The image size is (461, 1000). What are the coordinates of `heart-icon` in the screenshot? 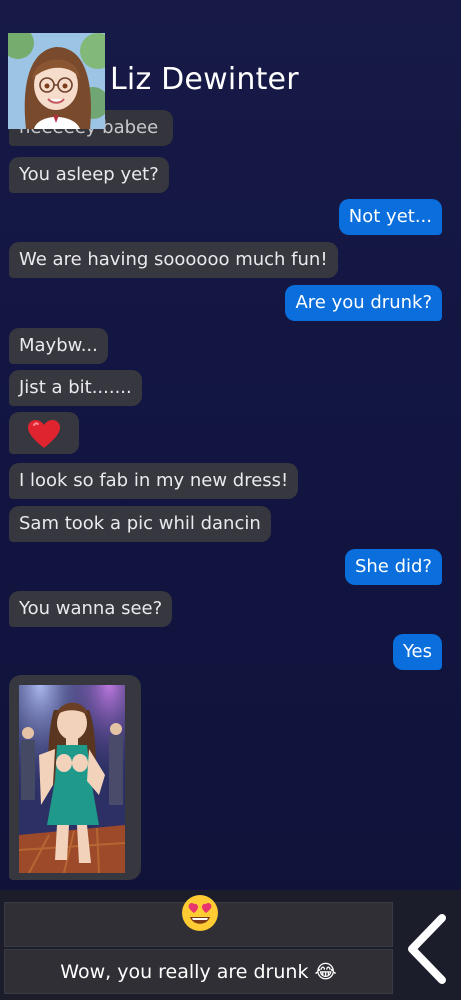 It's located at (44, 434).